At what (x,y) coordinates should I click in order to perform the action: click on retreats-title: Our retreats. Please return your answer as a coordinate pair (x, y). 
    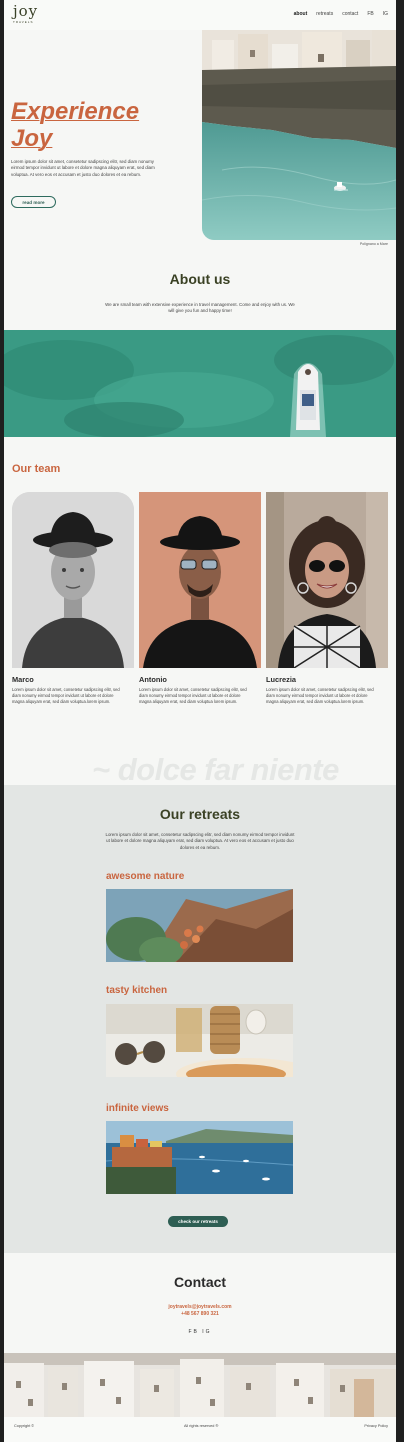
    Looking at the image, I should click on (200, 814).